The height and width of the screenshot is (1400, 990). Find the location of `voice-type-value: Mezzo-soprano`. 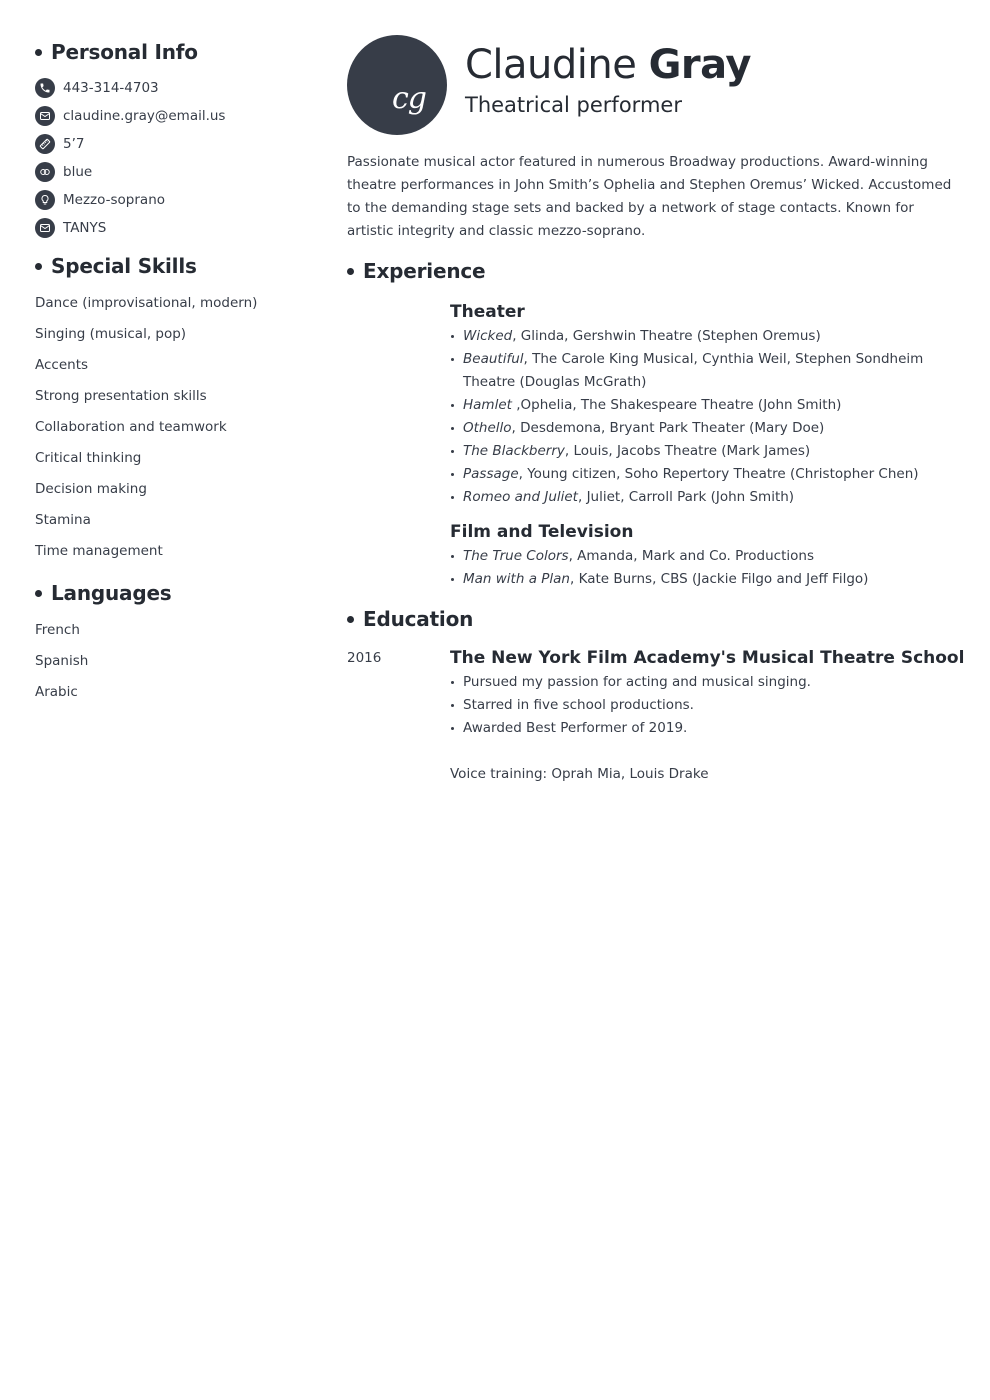

voice-type-value: Mezzo-soprano is located at coordinates (114, 200).